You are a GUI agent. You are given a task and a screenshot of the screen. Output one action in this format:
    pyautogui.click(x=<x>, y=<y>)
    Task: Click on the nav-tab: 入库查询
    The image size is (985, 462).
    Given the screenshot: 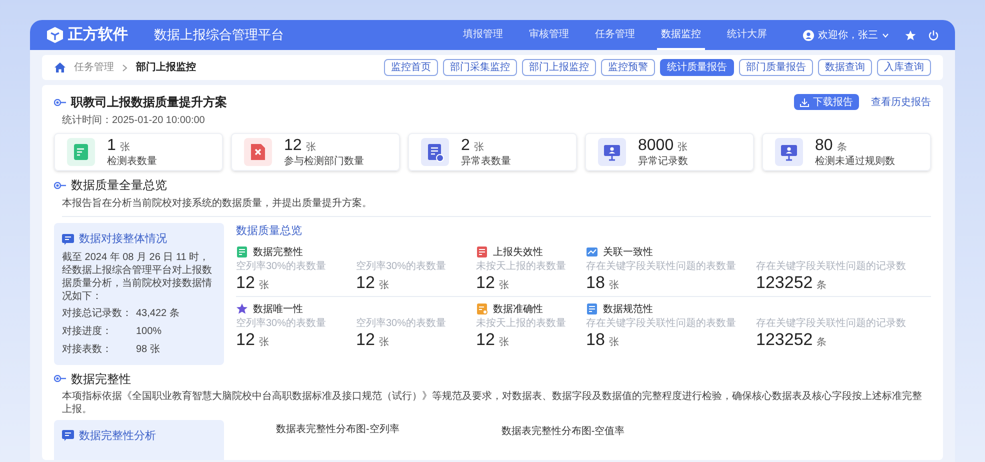 What is the action you would take?
    pyautogui.click(x=904, y=67)
    